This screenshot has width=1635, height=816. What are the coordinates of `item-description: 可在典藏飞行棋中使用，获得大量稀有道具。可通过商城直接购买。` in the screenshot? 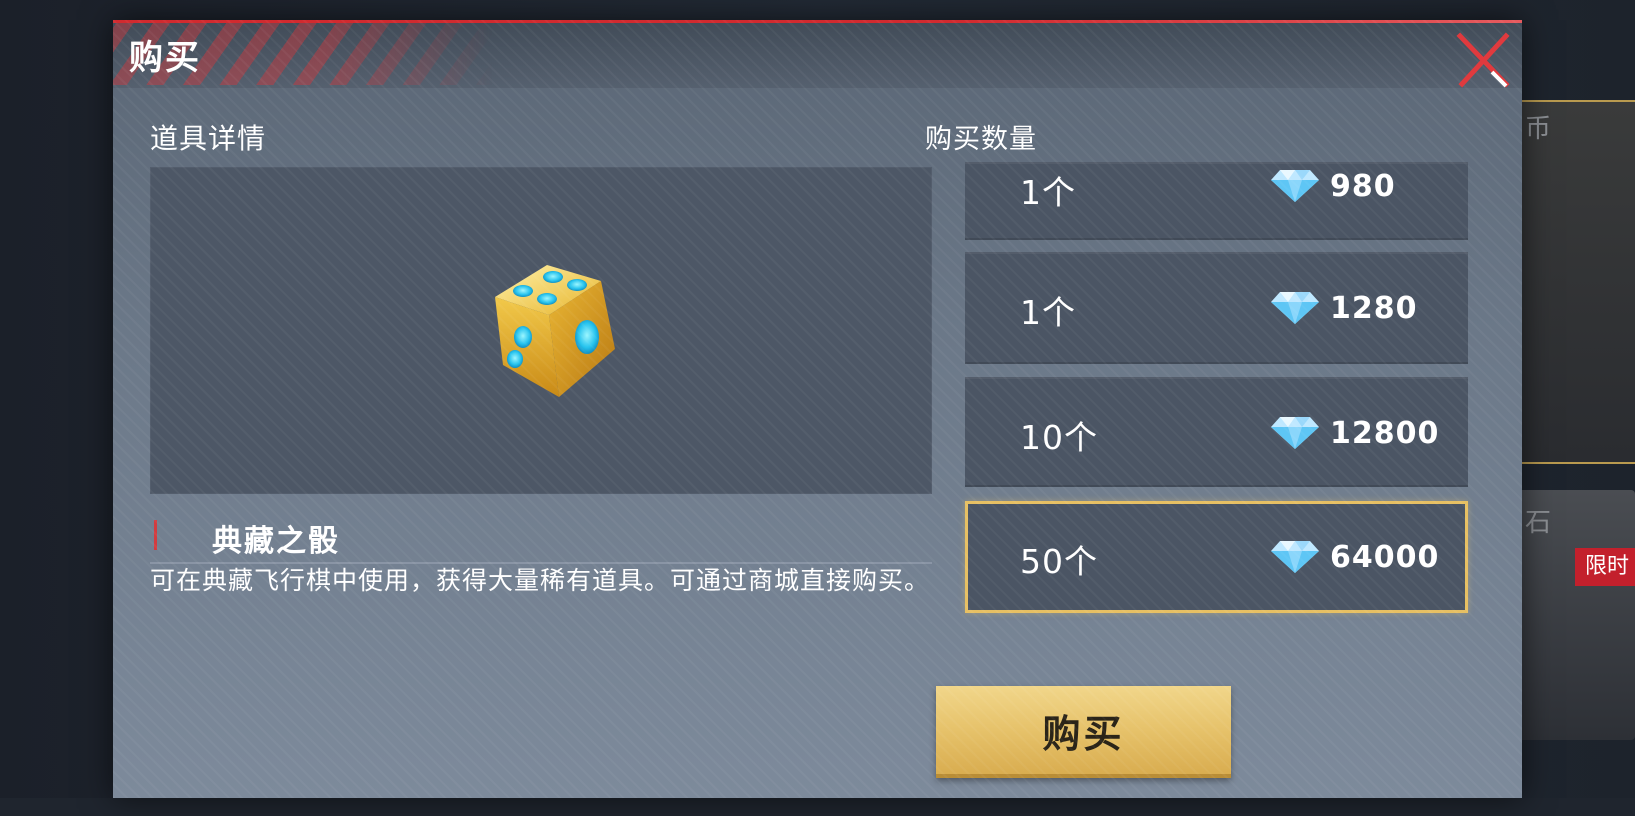 It's located at (540, 580).